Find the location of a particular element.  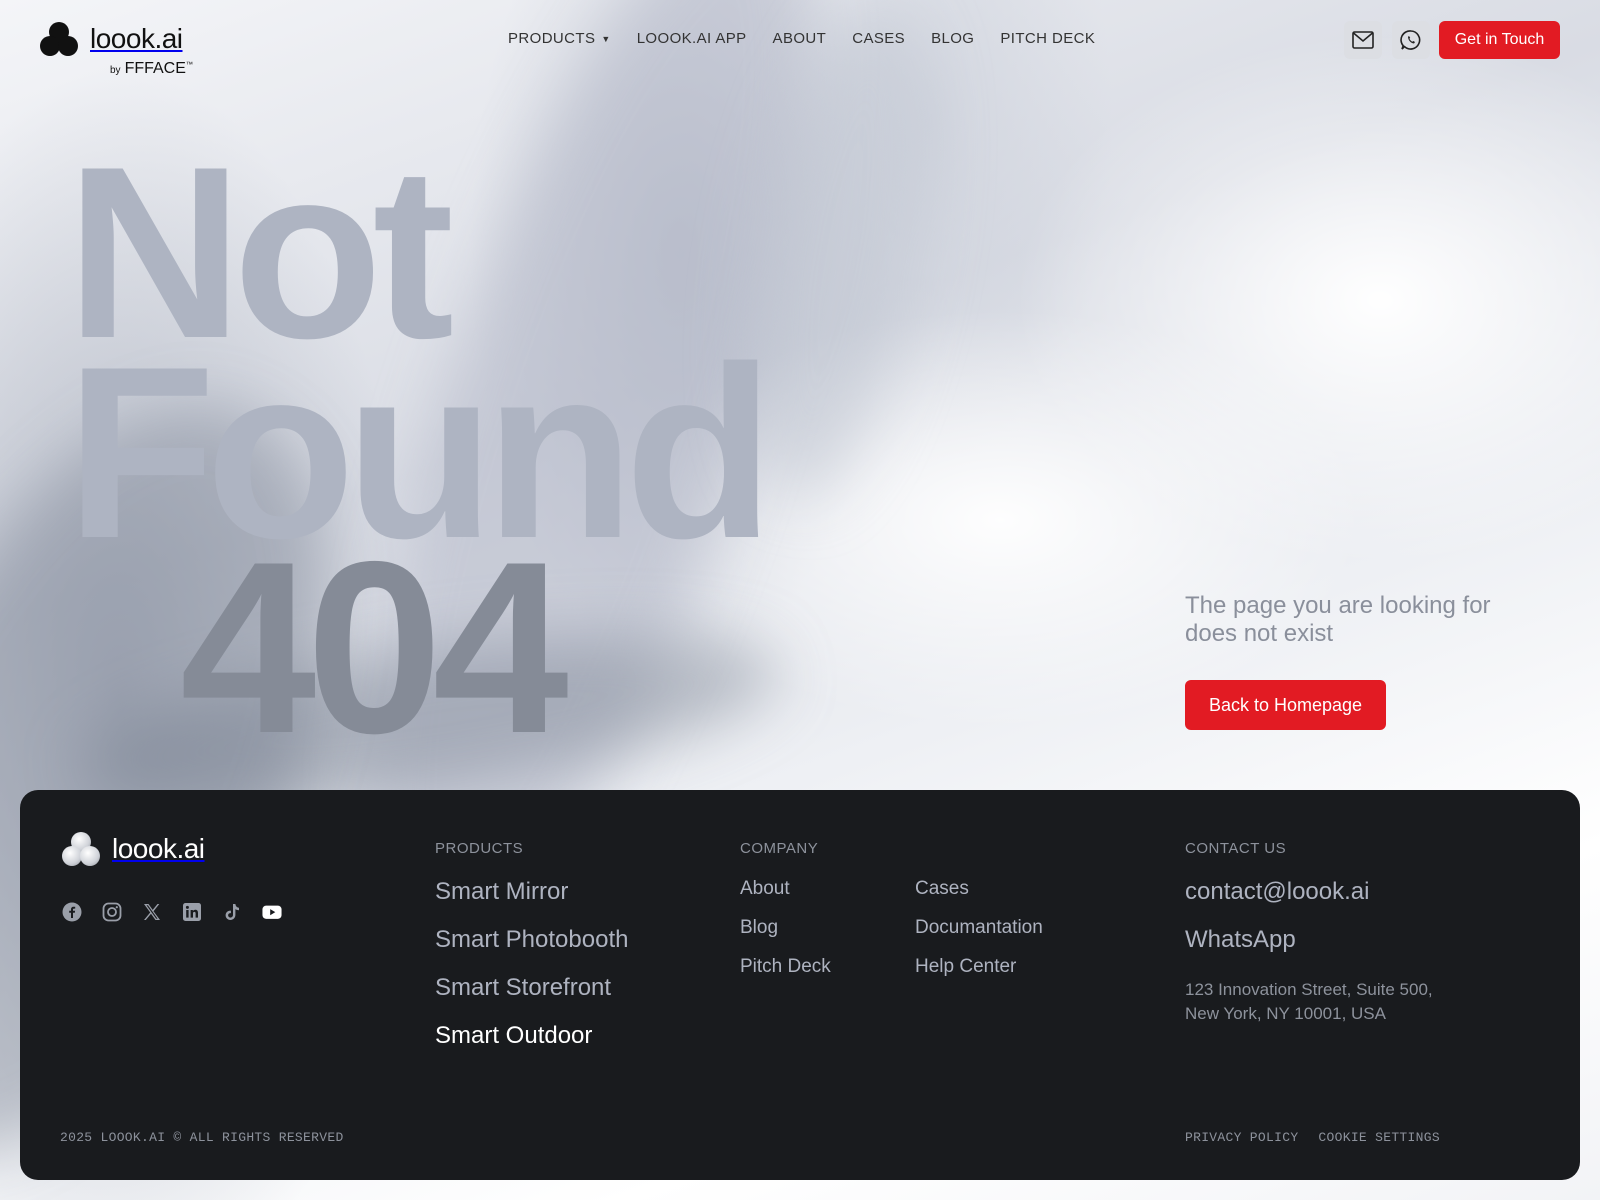

get-in-touch-button: Get in Touch is located at coordinates (1499, 40).